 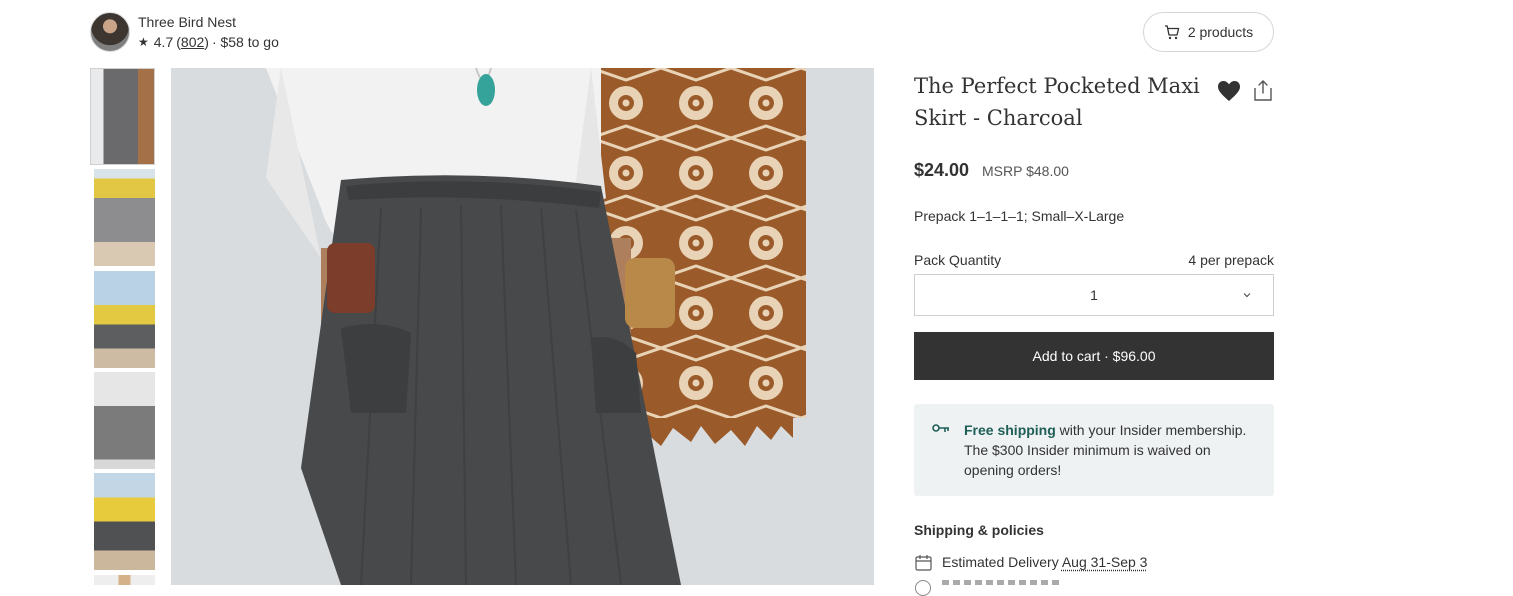 I want to click on pack-quantity-label: Pack Quantity, so click(x=957, y=260).